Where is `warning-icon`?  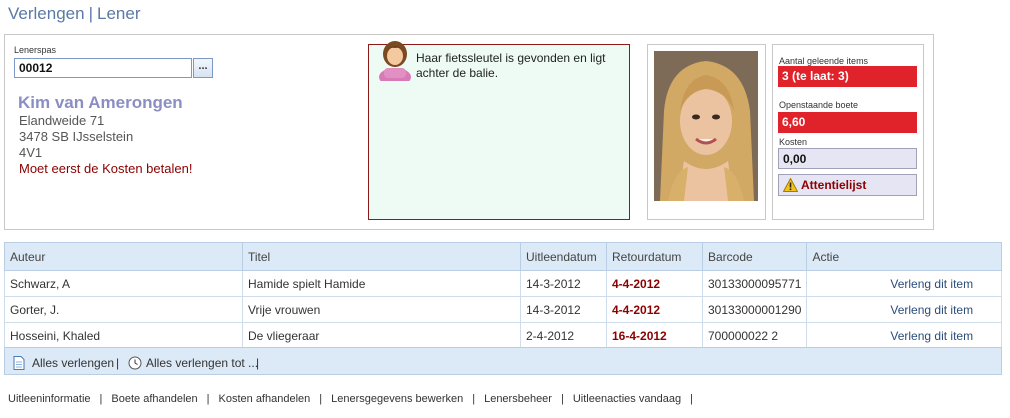 warning-icon is located at coordinates (790, 185).